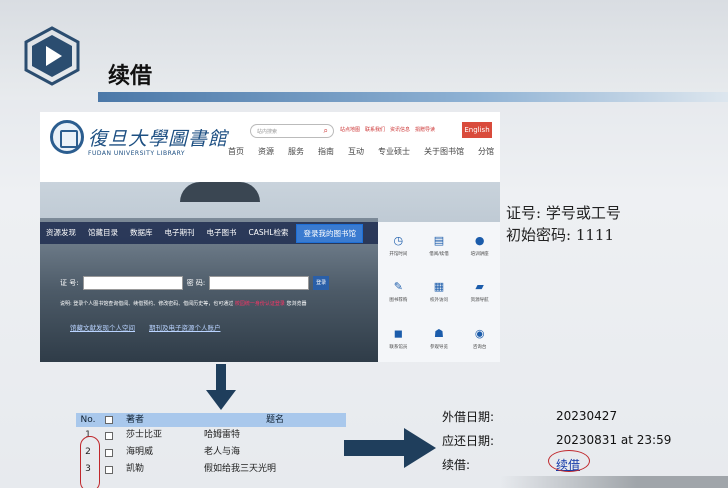  I want to click on nav-about: 关于图书馆, so click(444, 151).